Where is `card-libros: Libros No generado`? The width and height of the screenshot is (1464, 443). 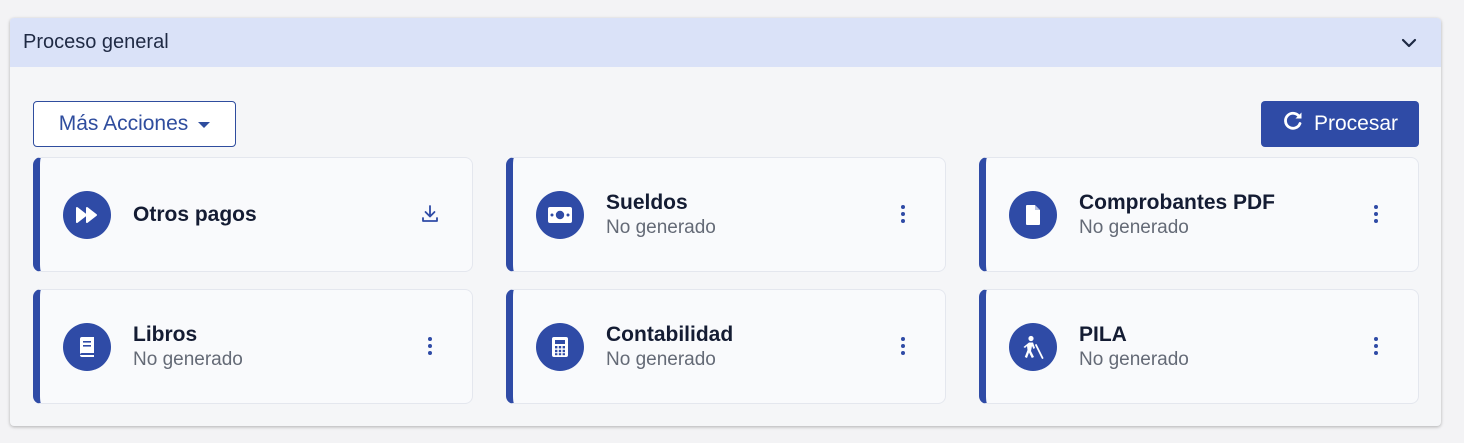 card-libros: Libros No generado is located at coordinates (253, 346).